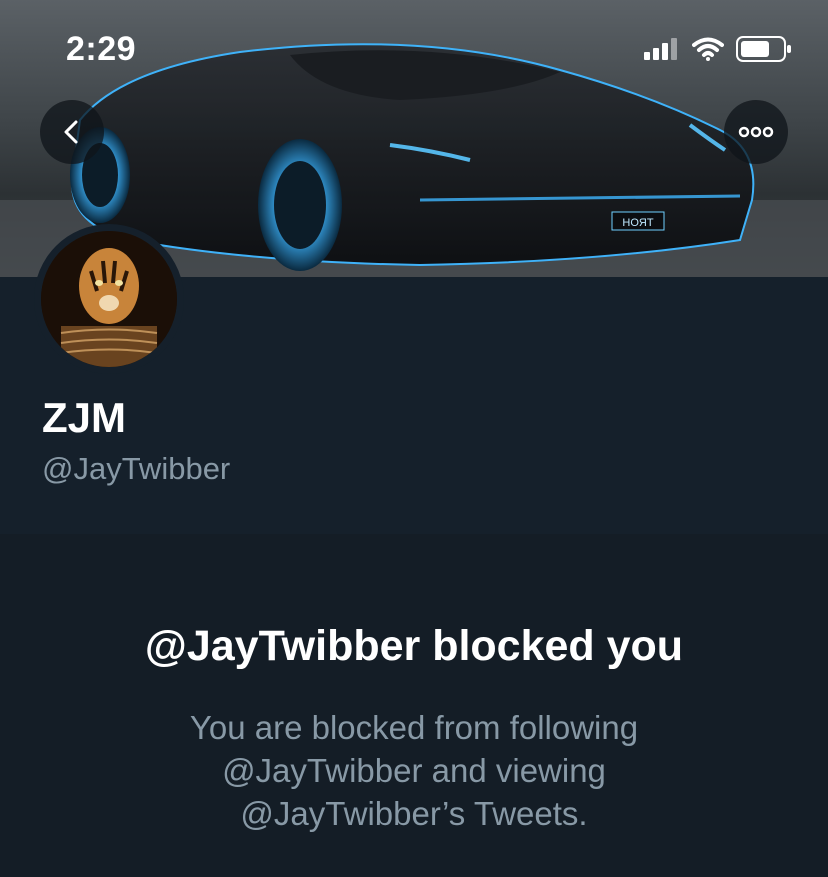 The width and height of the screenshot is (828, 877). I want to click on avatar, so click(109, 299).